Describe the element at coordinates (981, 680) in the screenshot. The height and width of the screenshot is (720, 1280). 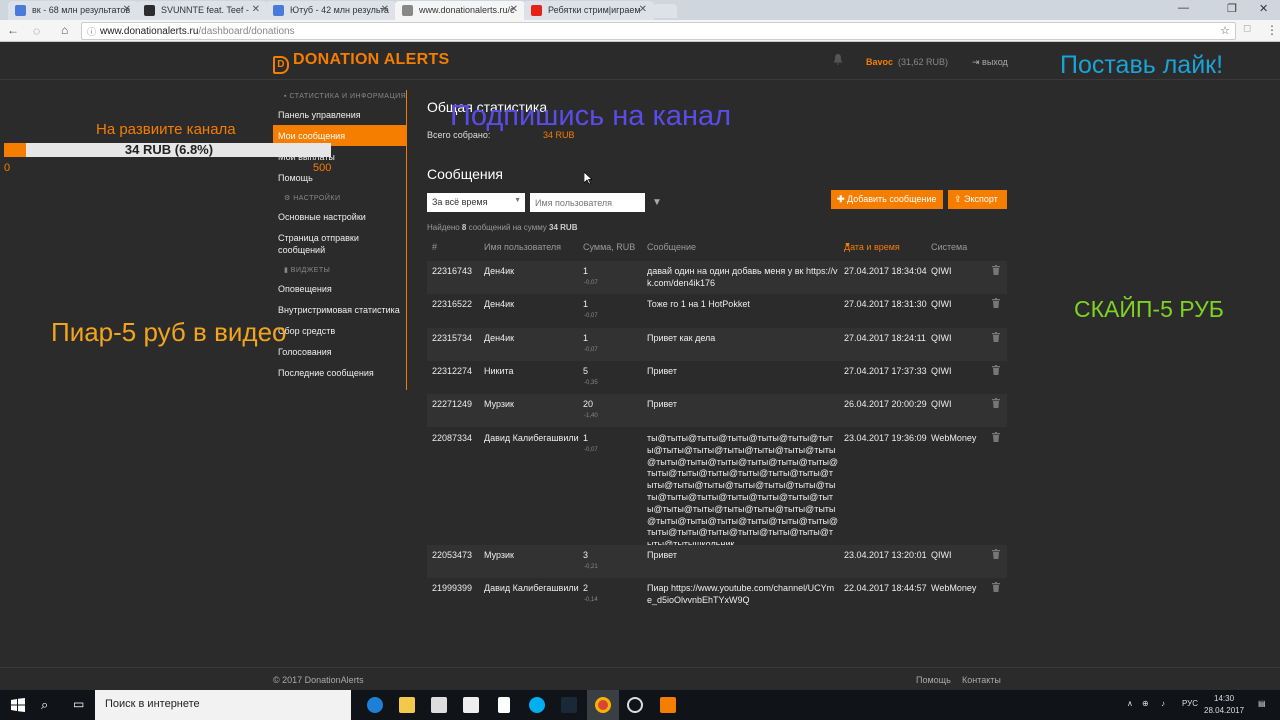
I see `footer-contacts-link: Контакты` at that location.